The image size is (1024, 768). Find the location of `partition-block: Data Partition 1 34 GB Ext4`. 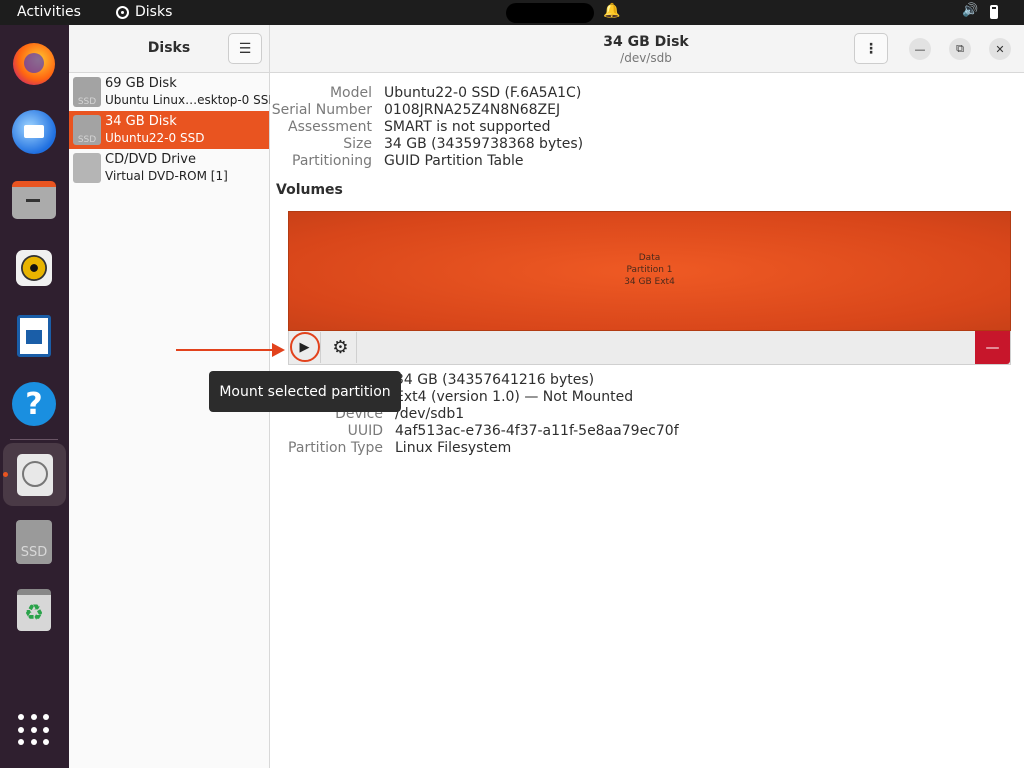

partition-block: Data Partition 1 34 GB Ext4 is located at coordinates (649, 271).